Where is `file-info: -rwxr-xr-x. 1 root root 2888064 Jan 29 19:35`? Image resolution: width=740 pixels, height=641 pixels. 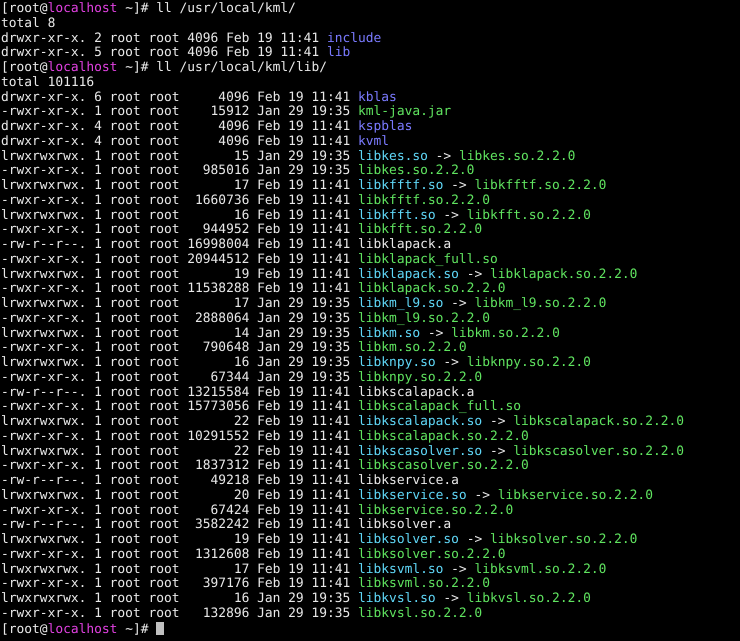 file-info: -rwxr-xr-x. 1 root root 2888064 Jan 29 19:35 is located at coordinates (175, 318).